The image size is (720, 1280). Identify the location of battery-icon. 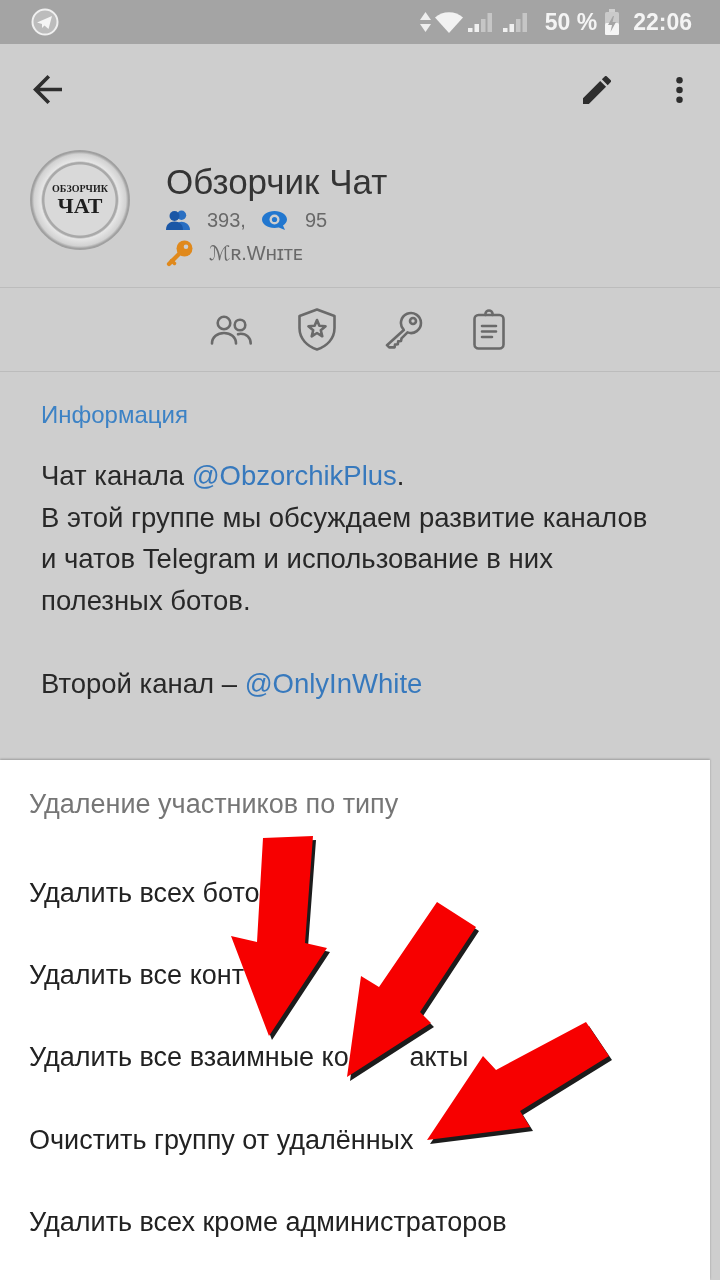
(612, 22).